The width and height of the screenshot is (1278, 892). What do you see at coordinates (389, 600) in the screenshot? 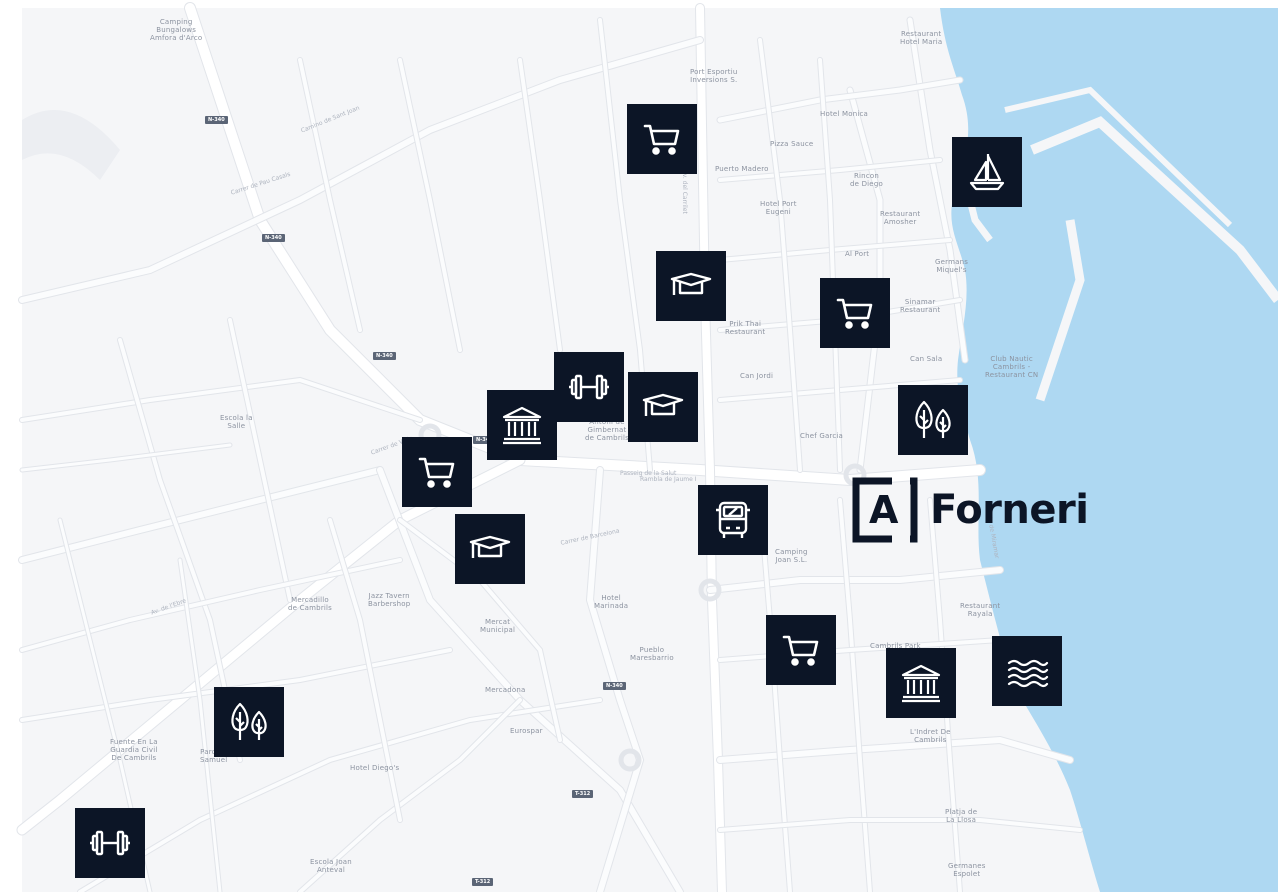
I see `place-label: Jazz Tavern Barbershop` at bounding box center [389, 600].